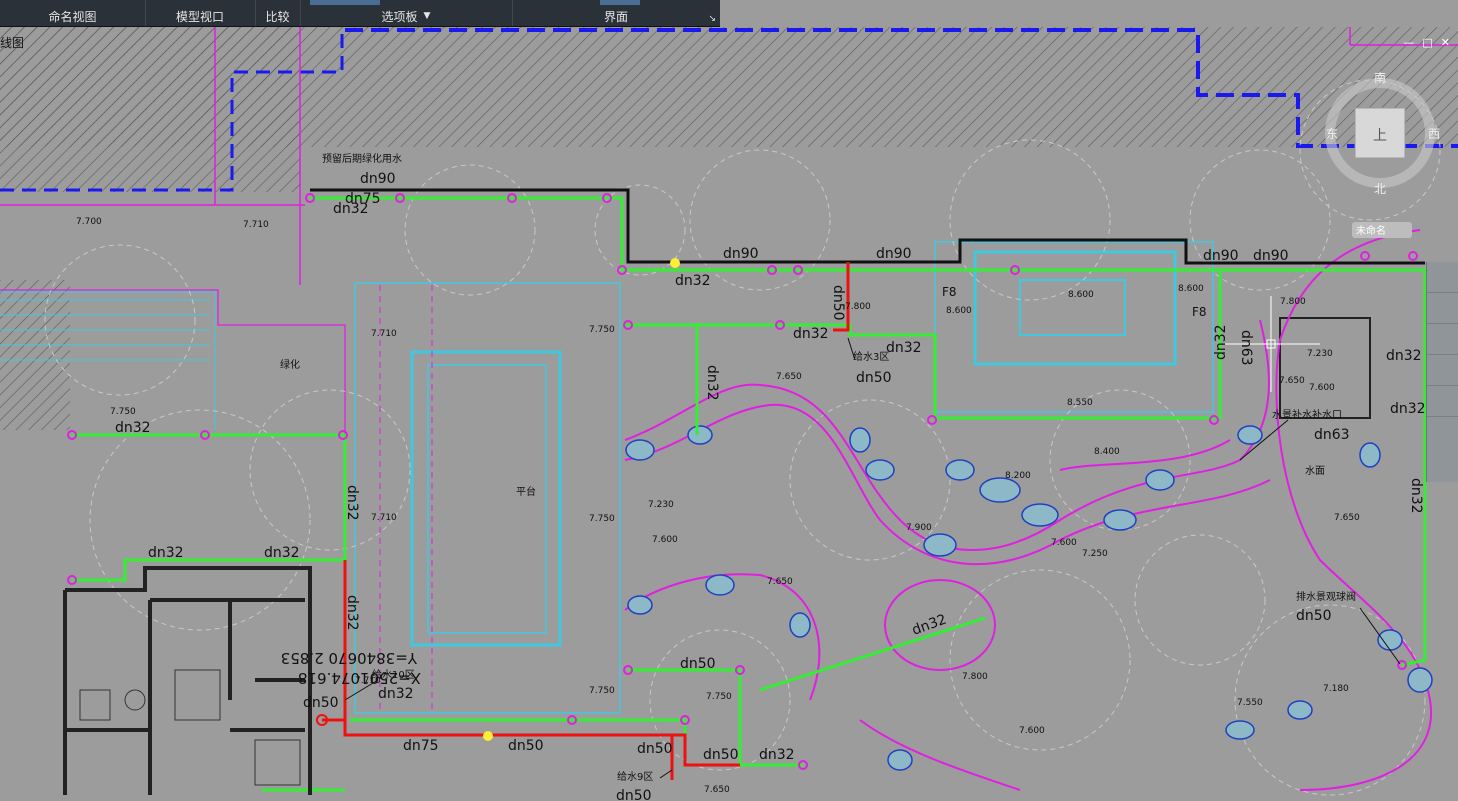 Image resolution: width=1458 pixels, height=801 pixels. What do you see at coordinates (1442, 308) in the screenshot?
I see `nav-pan-icon` at bounding box center [1442, 308].